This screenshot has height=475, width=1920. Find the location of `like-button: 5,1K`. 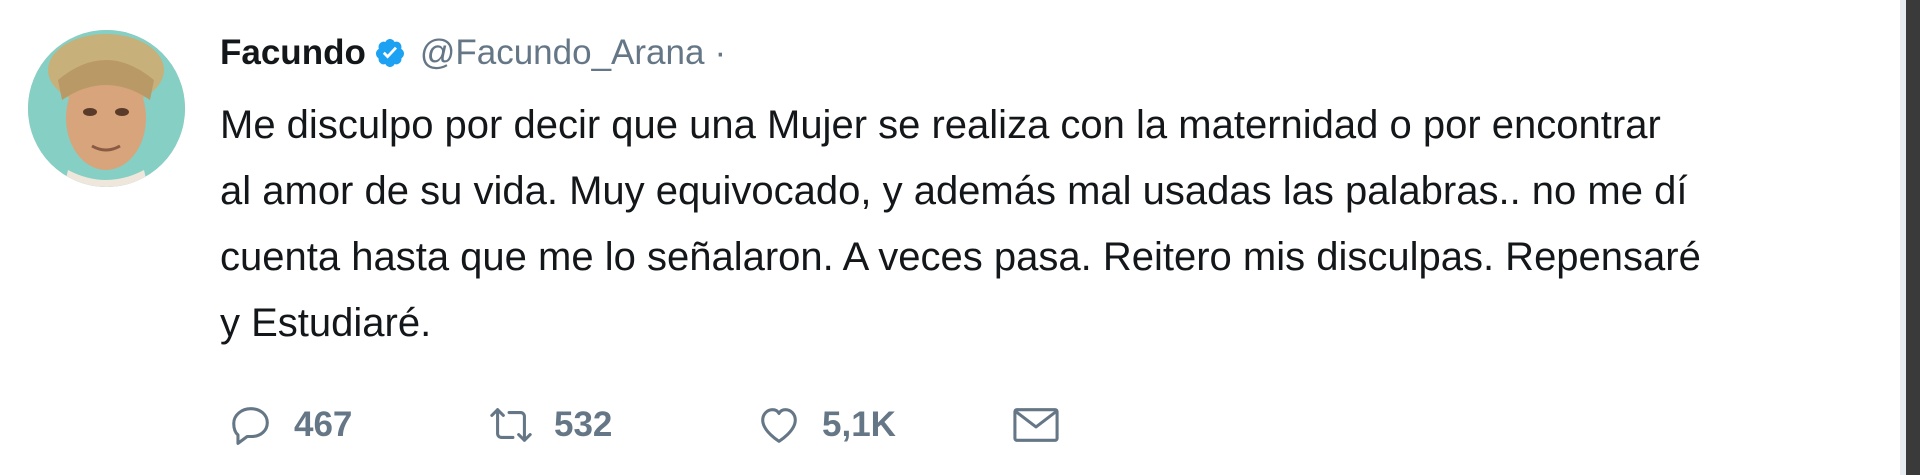

like-button: 5,1K is located at coordinates (883, 425).